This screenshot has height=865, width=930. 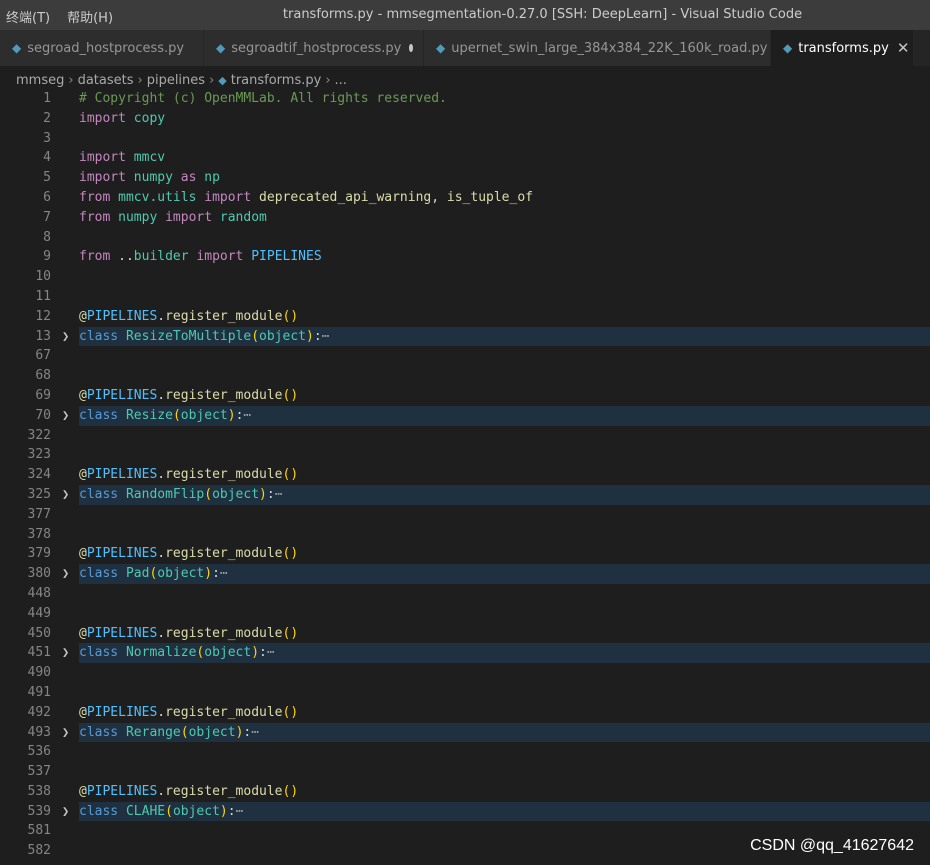 I want to click on folded-code-line: 70 ❯ class Resize(object):⋯, so click(x=465, y=415).